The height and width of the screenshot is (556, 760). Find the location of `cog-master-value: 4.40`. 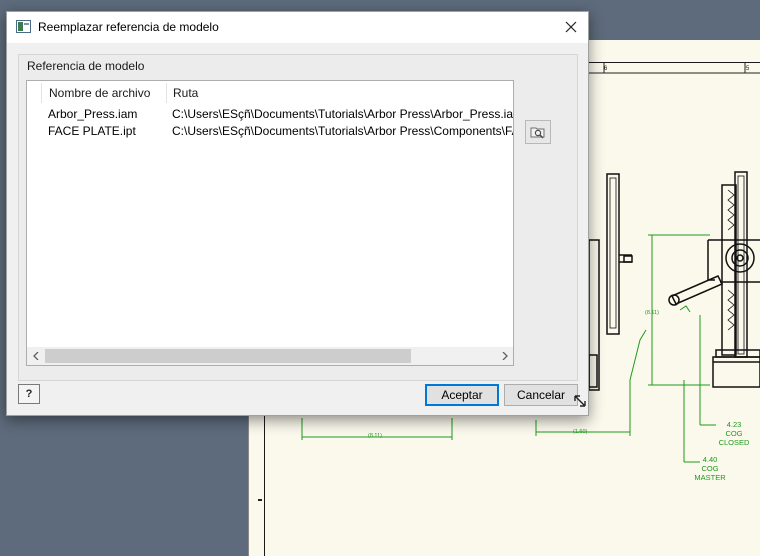

cog-master-value: 4.40 is located at coordinates (710, 459).